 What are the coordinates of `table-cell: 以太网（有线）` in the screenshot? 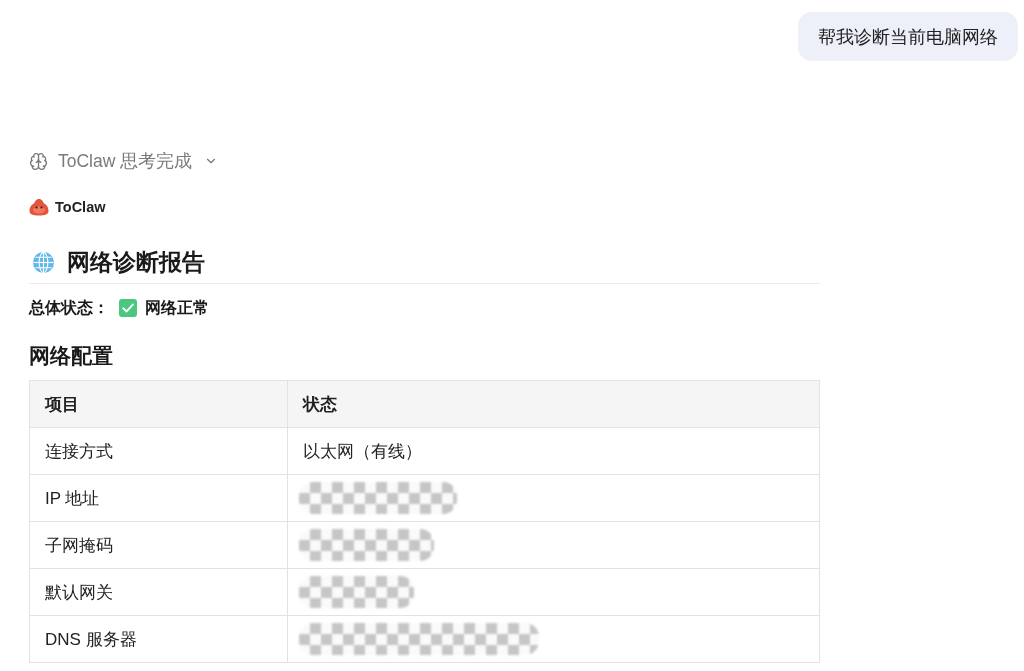 It's located at (553, 451).